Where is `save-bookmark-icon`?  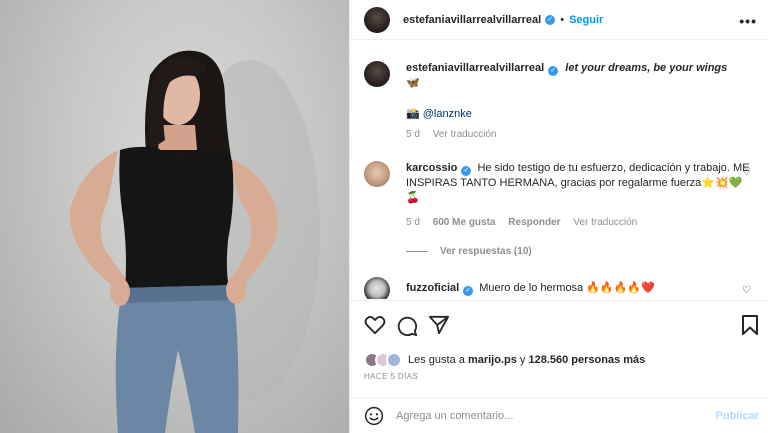
save-bookmark-icon is located at coordinates (750, 325).